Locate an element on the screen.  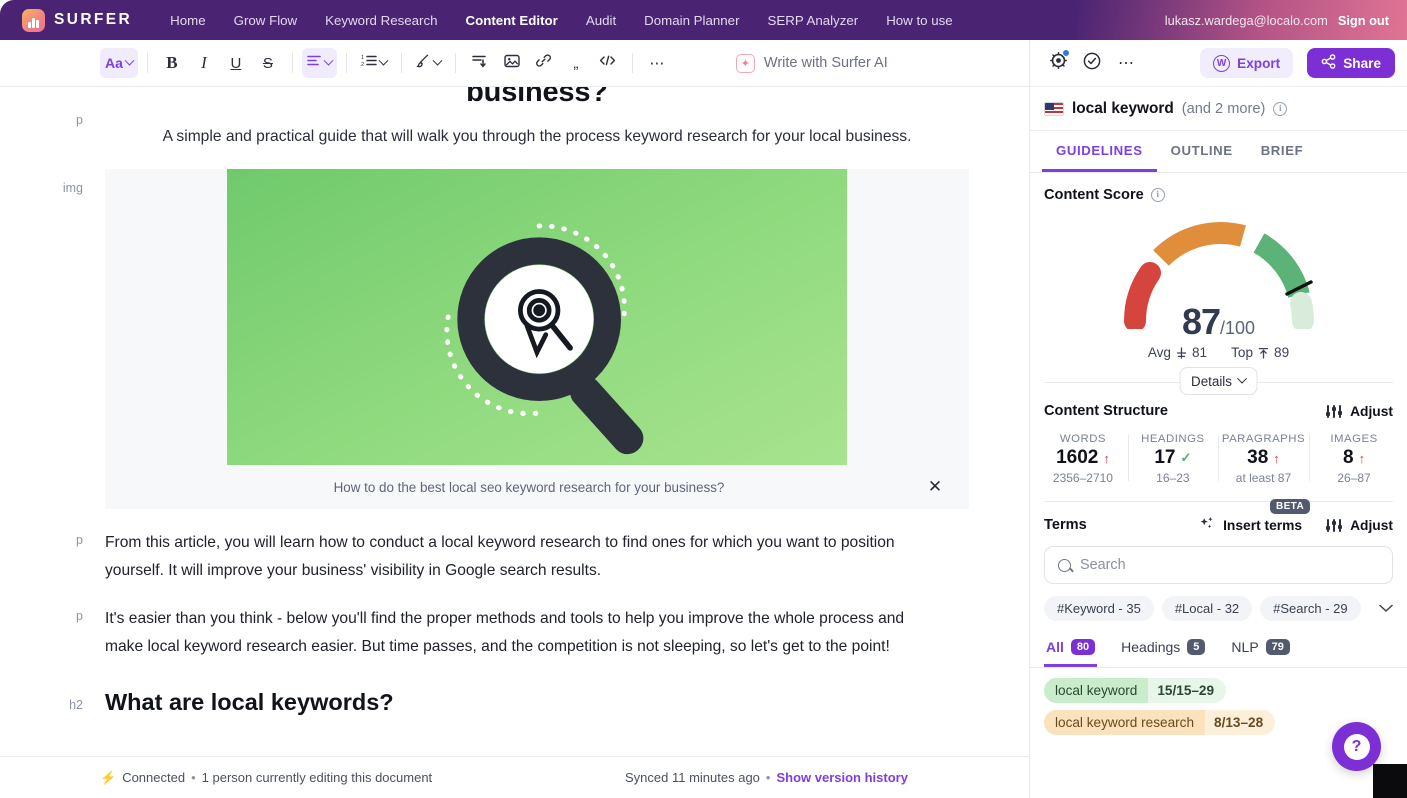
panel-more-button: ⋯ is located at coordinates (1126, 63).